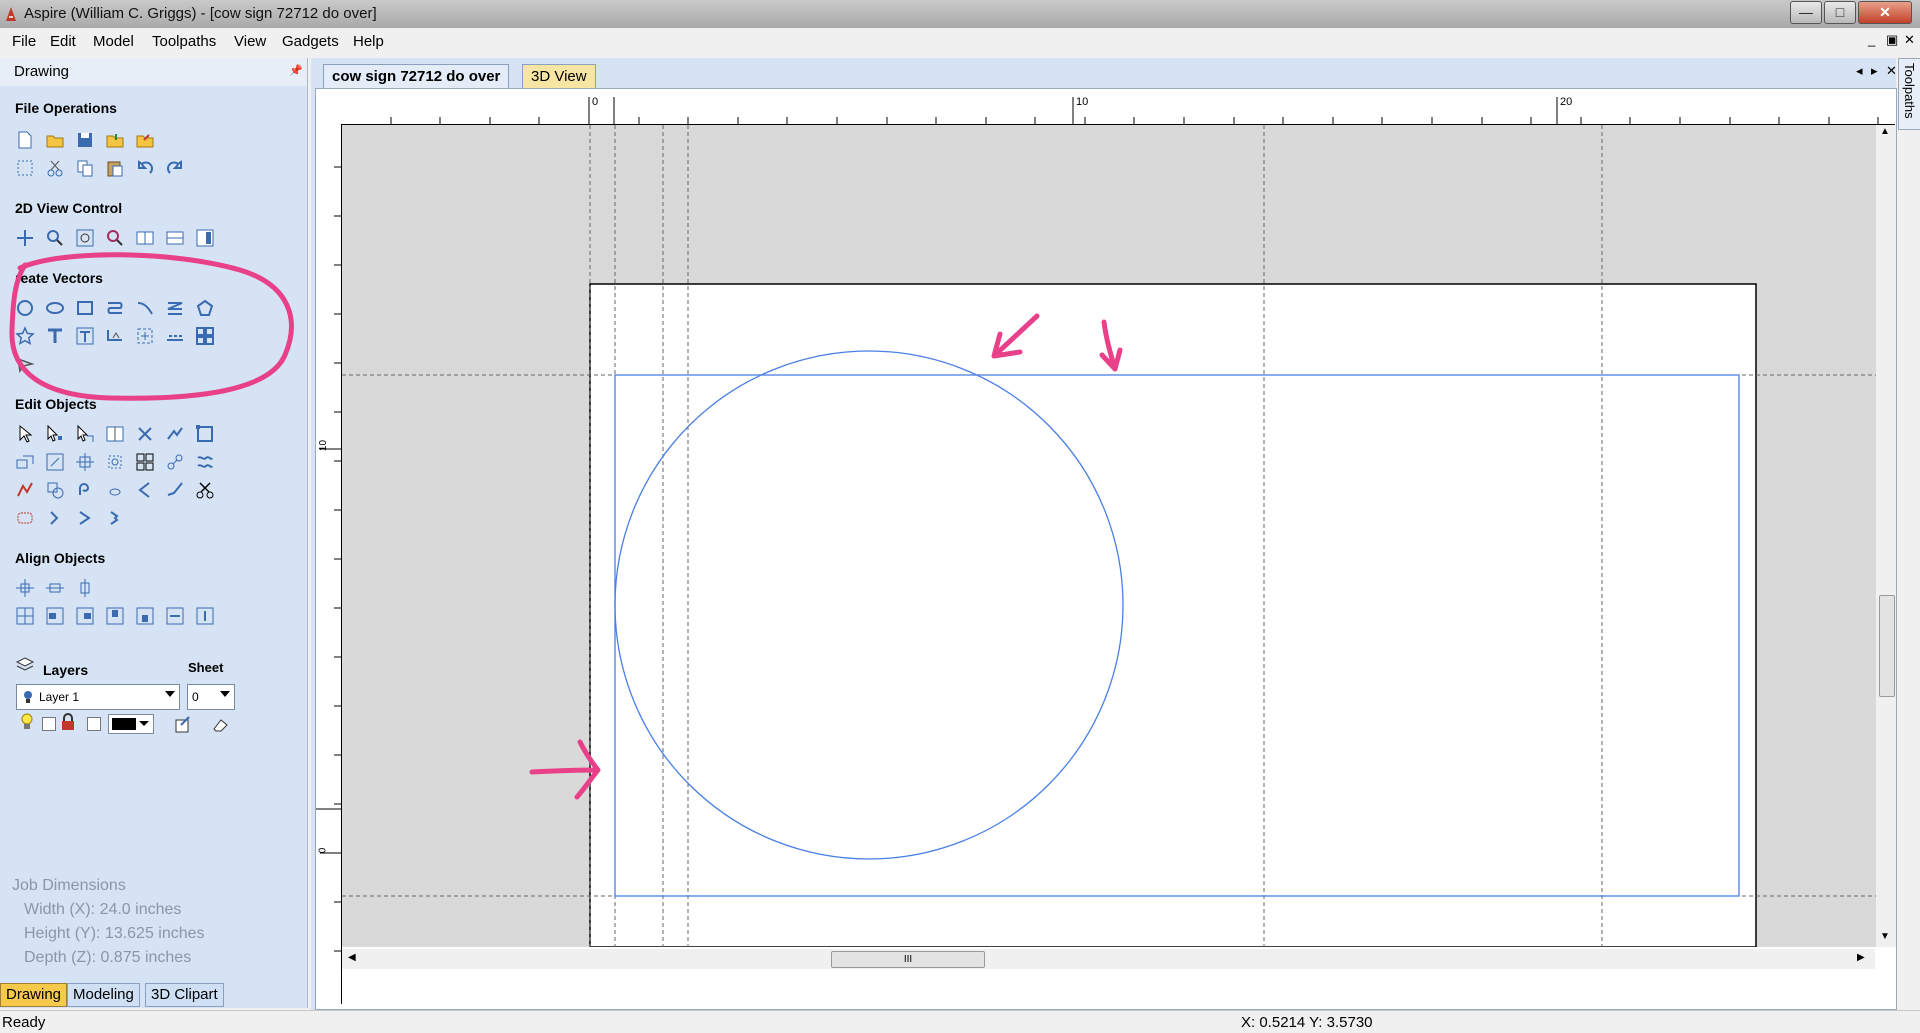  I want to click on eraser-icon, so click(220, 725).